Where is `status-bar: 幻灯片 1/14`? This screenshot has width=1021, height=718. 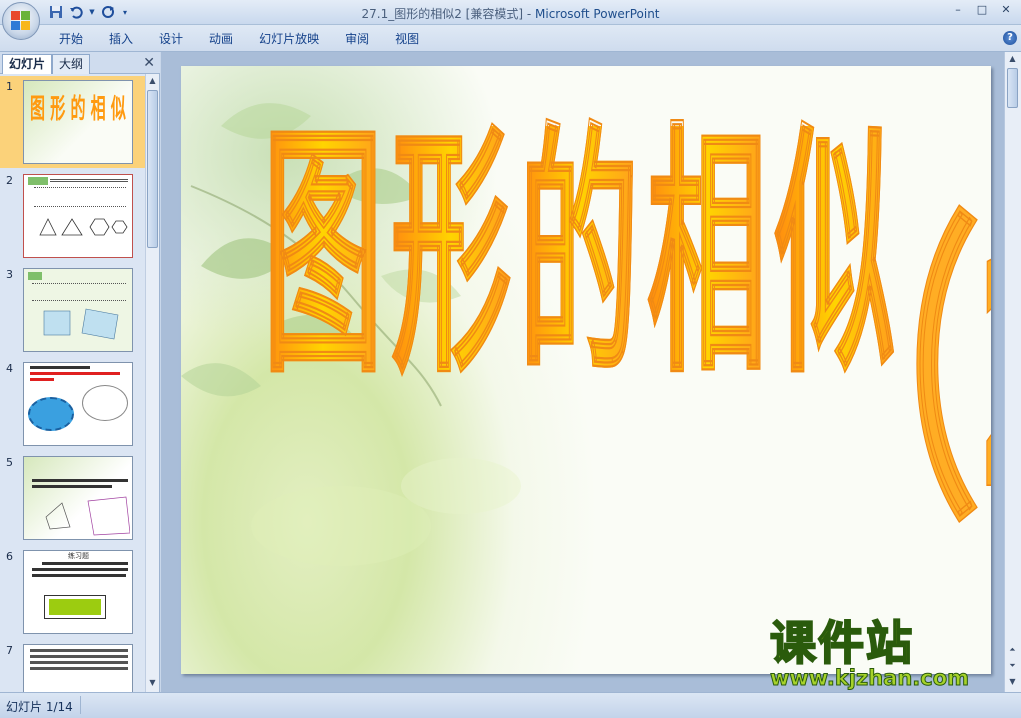 status-bar: 幻灯片 1/14 is located at coordinates (510, 705).